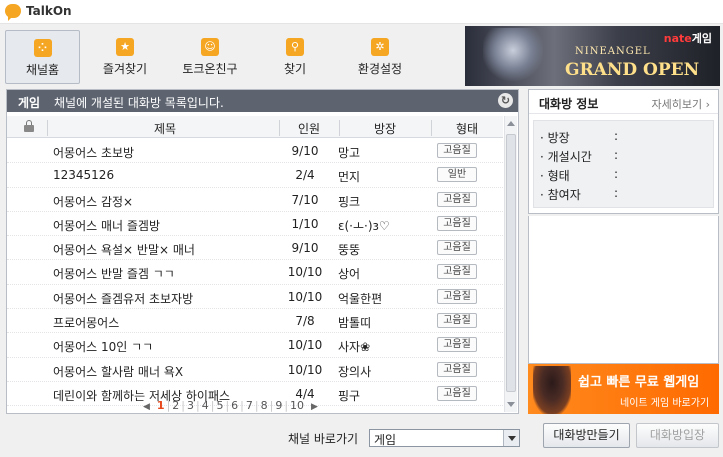  I want to click on room-info-header: 대화방 정보 자세히보기 ›, so click(623, 102).